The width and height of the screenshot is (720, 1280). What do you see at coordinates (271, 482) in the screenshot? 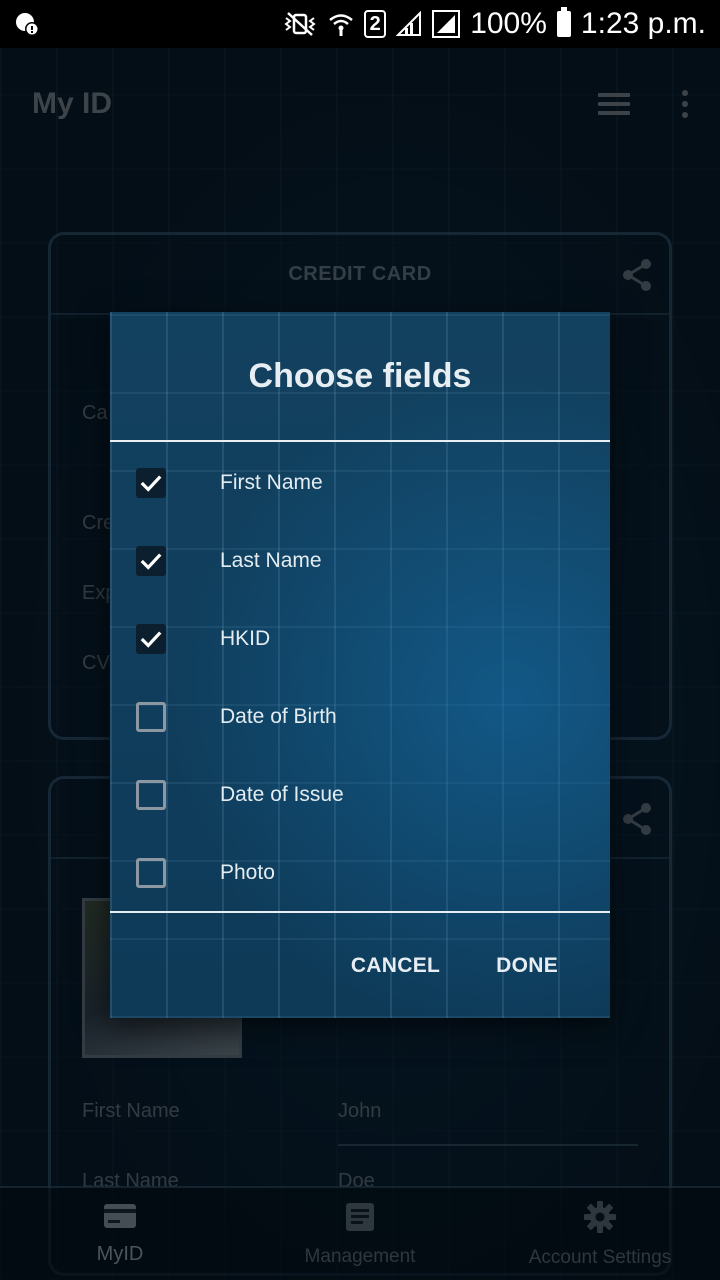
I see `option-label: First Name` at bounding box center [271, 482].